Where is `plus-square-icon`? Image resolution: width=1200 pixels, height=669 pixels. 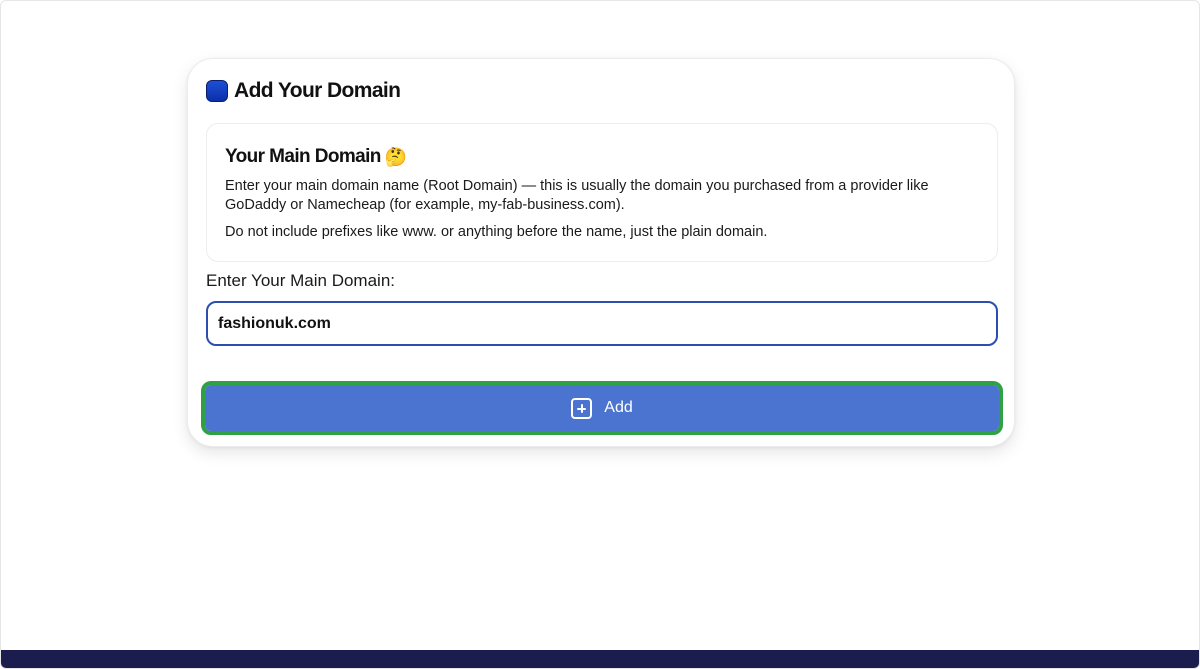
plus-square-icon is located at coordinates (582, 408).